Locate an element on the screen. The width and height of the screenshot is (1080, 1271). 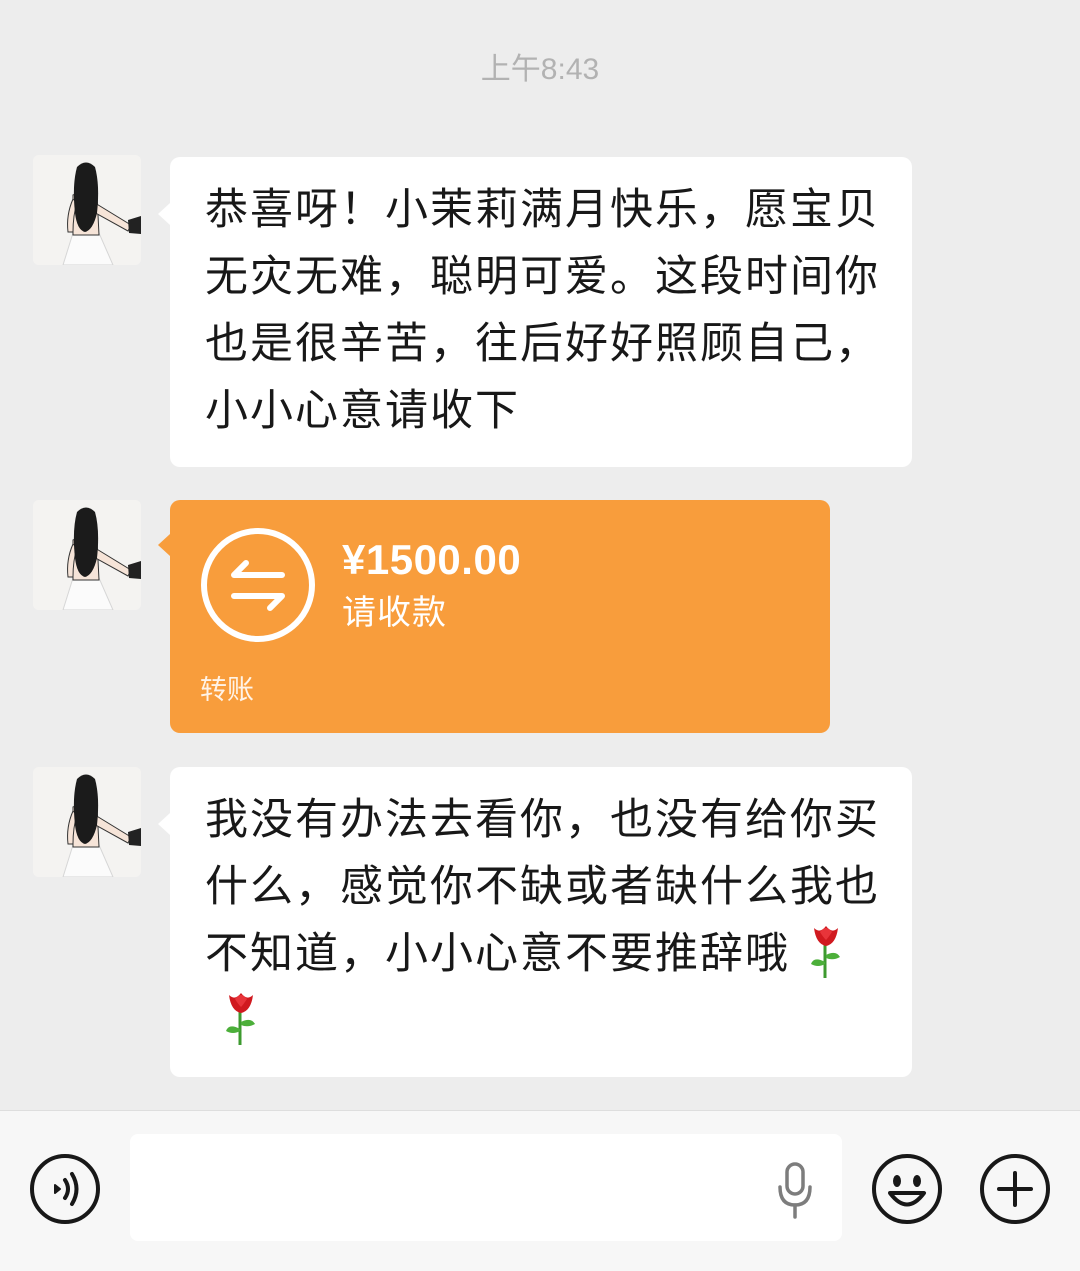
chat-input-bar is located at coordinates (540, 1190).